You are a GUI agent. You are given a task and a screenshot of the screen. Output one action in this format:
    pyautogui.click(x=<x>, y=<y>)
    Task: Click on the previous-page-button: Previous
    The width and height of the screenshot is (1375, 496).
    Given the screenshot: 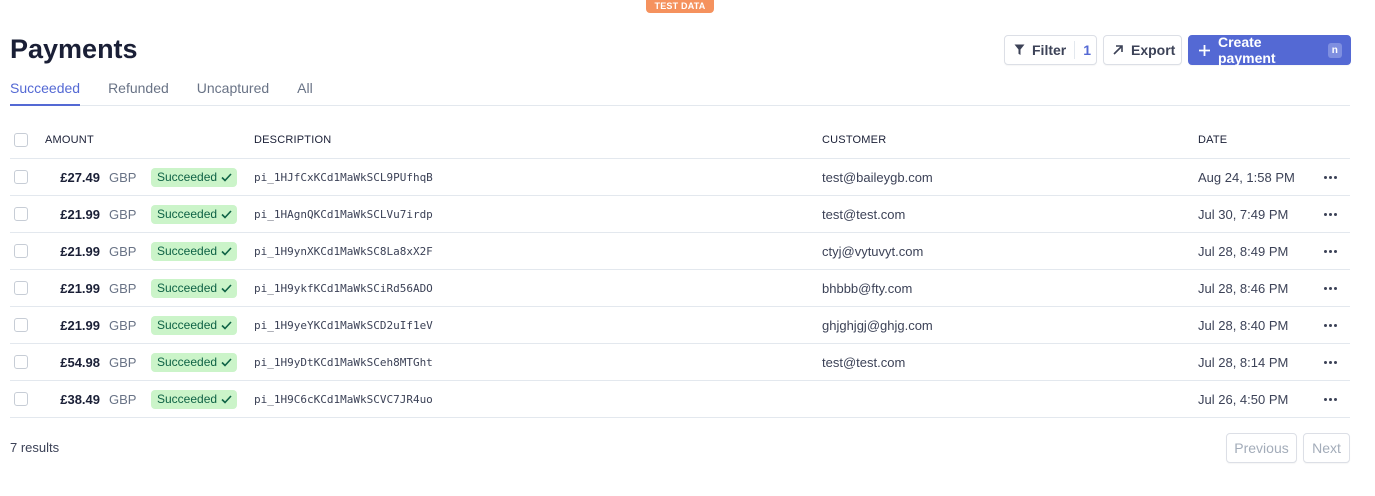 What is the action you would take?
    pyautogui.click(x=1261, y=448)
    